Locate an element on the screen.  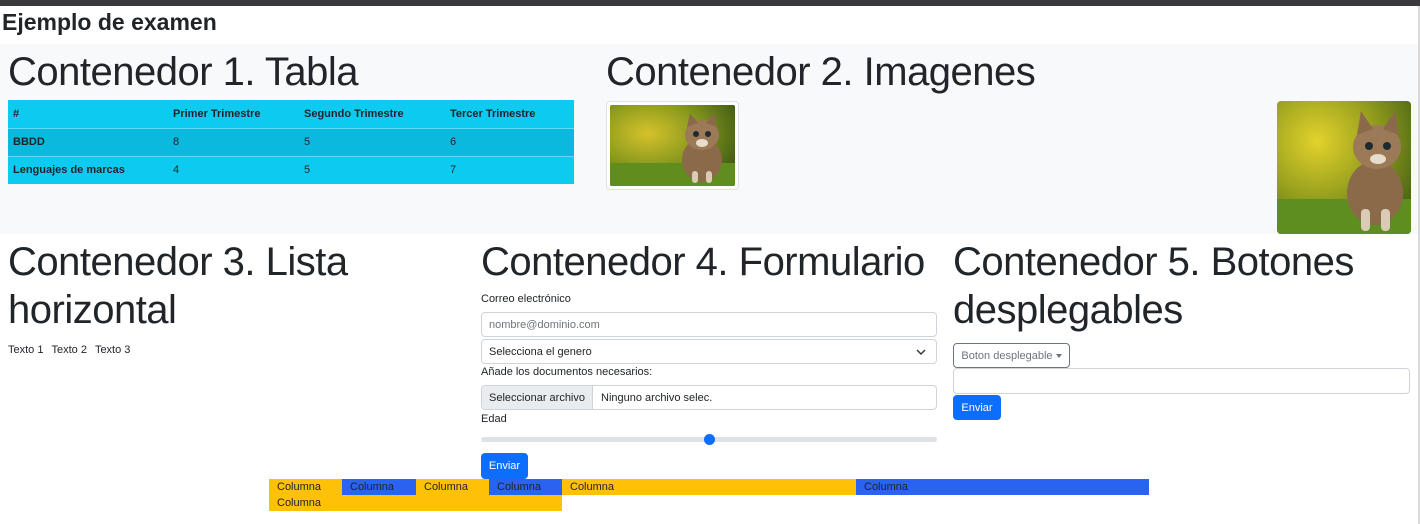
table-header-cell: Segundo Trimestre is located at coordinates (372, 114).